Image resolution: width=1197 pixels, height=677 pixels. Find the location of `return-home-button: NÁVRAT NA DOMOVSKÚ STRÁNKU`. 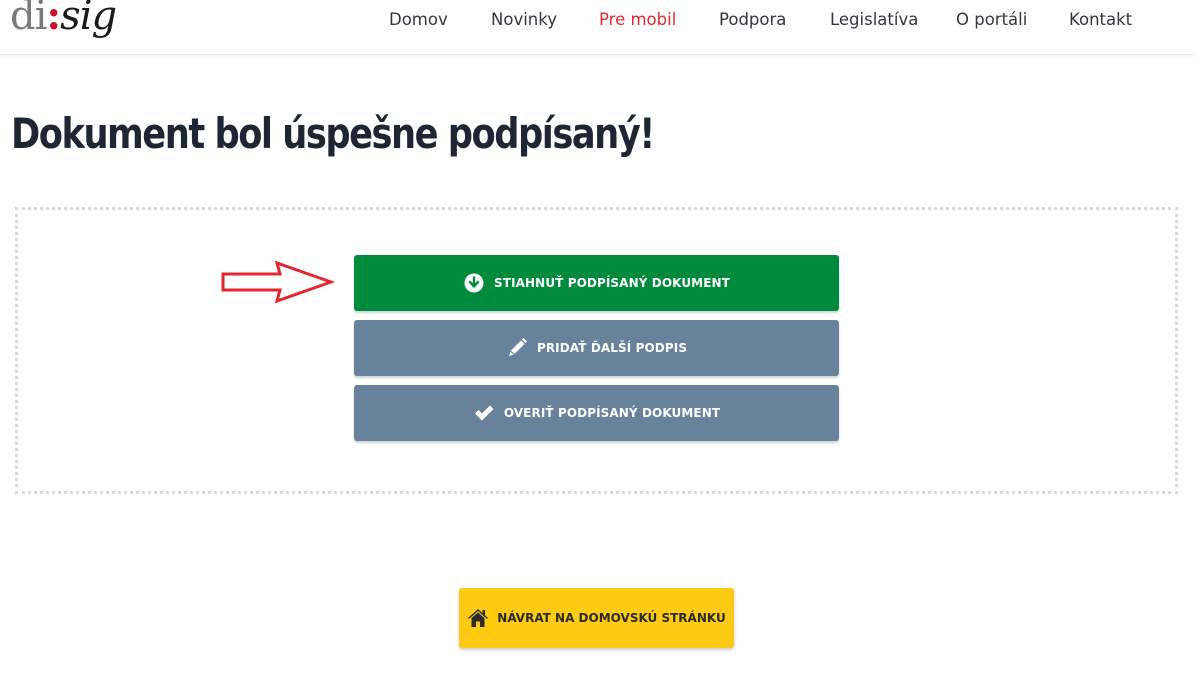

return-home-button: NÁVRAT NA DOMOVSKÚ STRÁNKU is located at coordinates (596, 618).